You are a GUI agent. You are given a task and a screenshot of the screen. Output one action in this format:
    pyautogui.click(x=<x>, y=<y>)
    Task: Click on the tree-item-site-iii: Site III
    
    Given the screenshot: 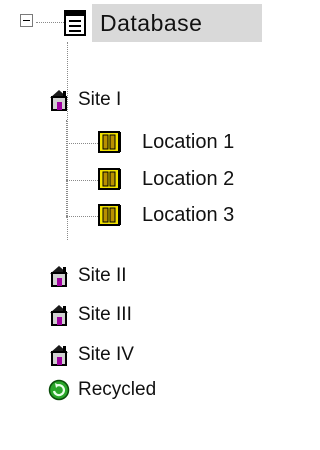 What is the action you would take?
    pyautogui.click(x=90, y=315)
    